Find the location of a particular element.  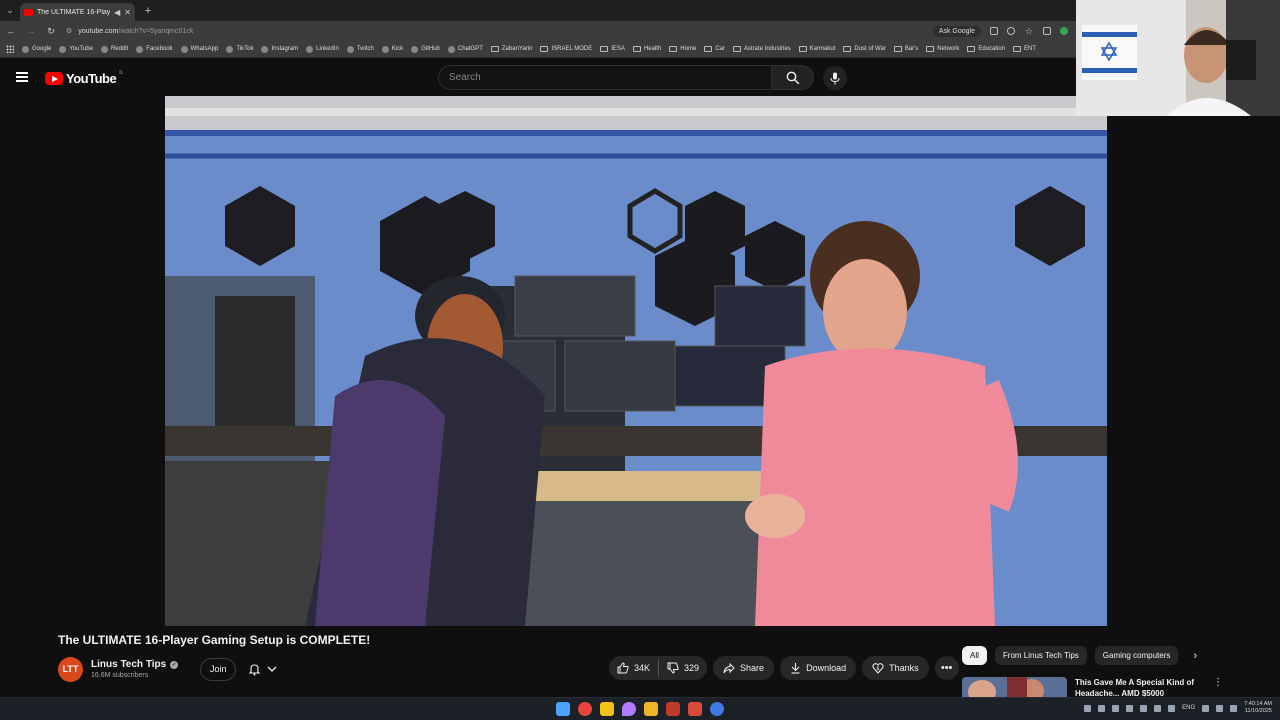

thanks-label: Thanks is located at coordinates (904, 668).